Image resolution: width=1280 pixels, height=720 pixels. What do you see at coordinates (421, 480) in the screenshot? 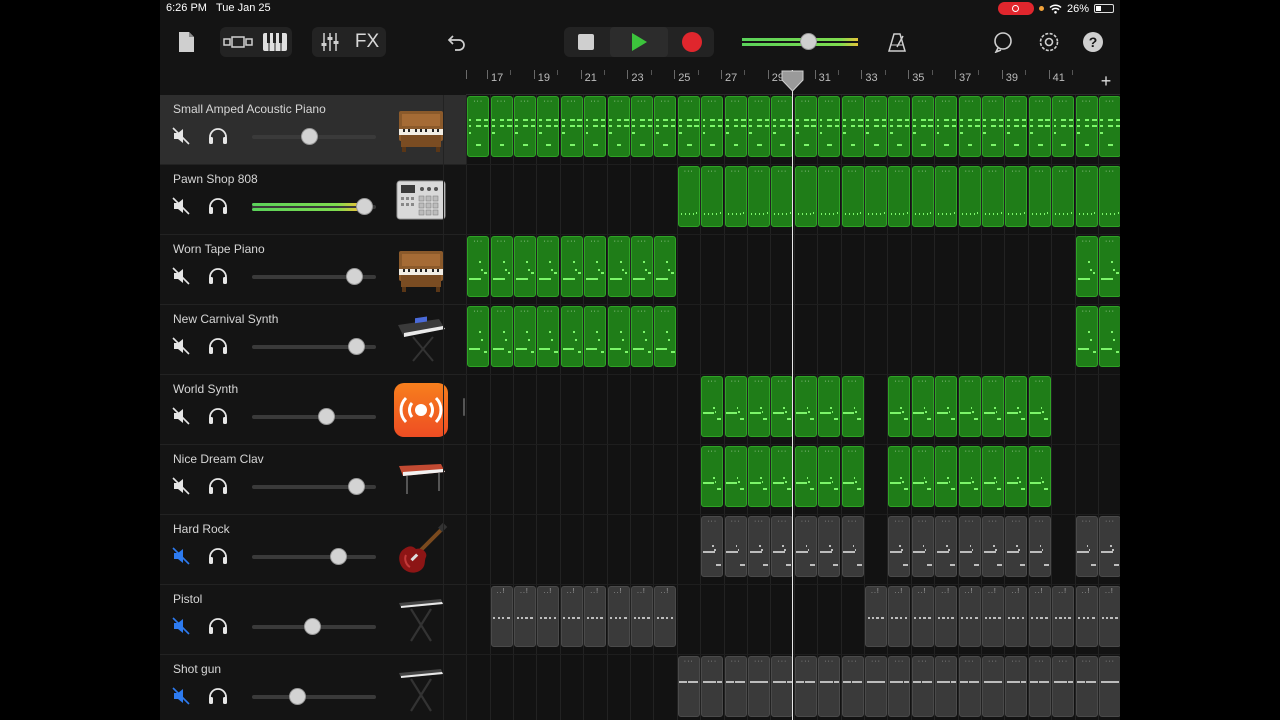
I see `red-keyboard-icon` at bounding box center [421, 480].